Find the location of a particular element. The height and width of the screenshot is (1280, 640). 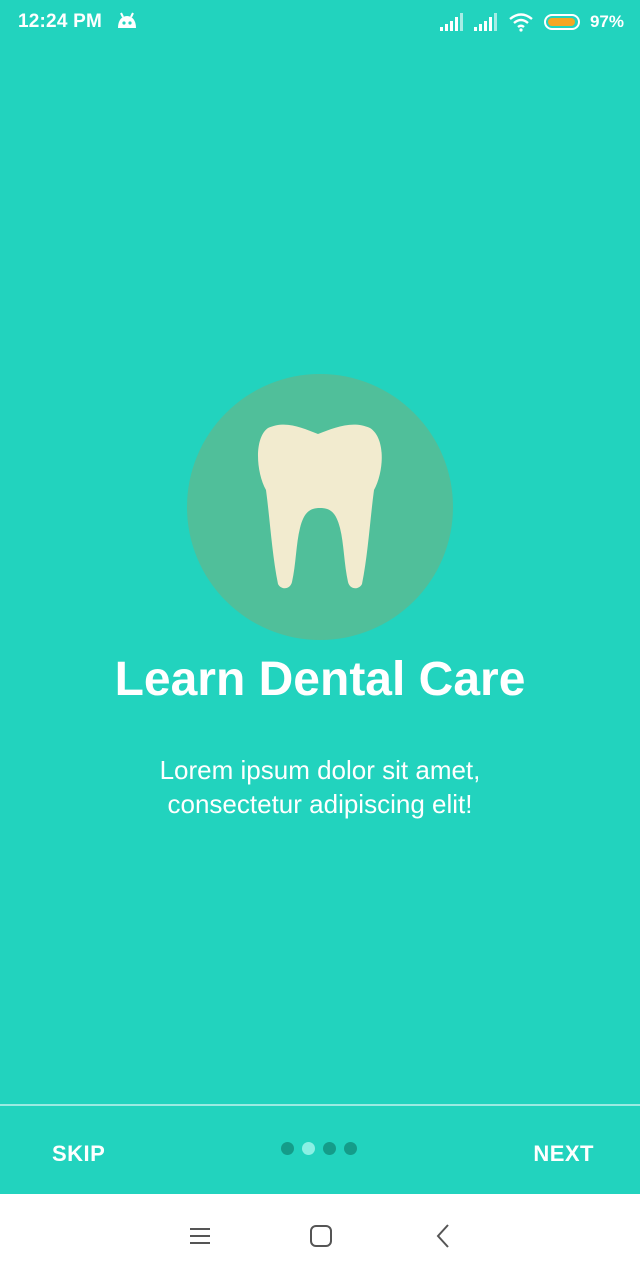

page-indicator is located at coordinates (319, 1148).